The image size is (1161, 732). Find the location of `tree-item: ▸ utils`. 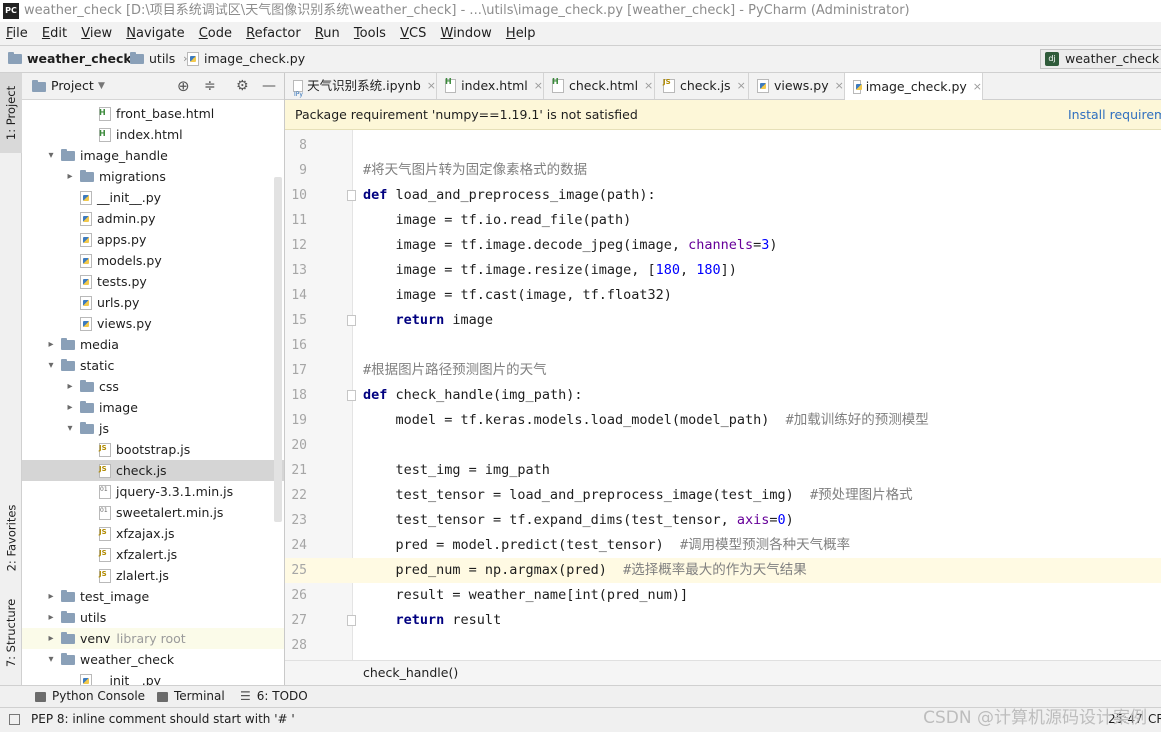

tree-item: ▸ utils is located at coordinates (153, 617).